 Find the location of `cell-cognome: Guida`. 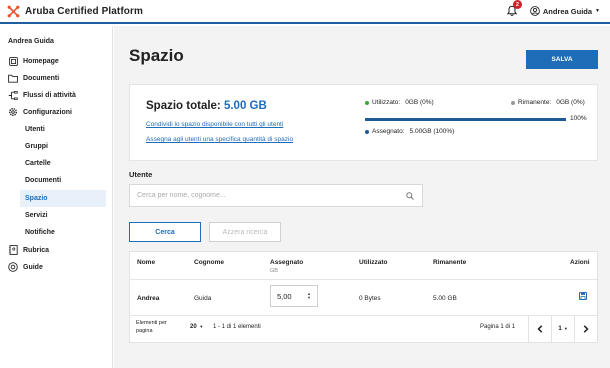

cell-cognome: Guida is located at coordinates (203, 298).